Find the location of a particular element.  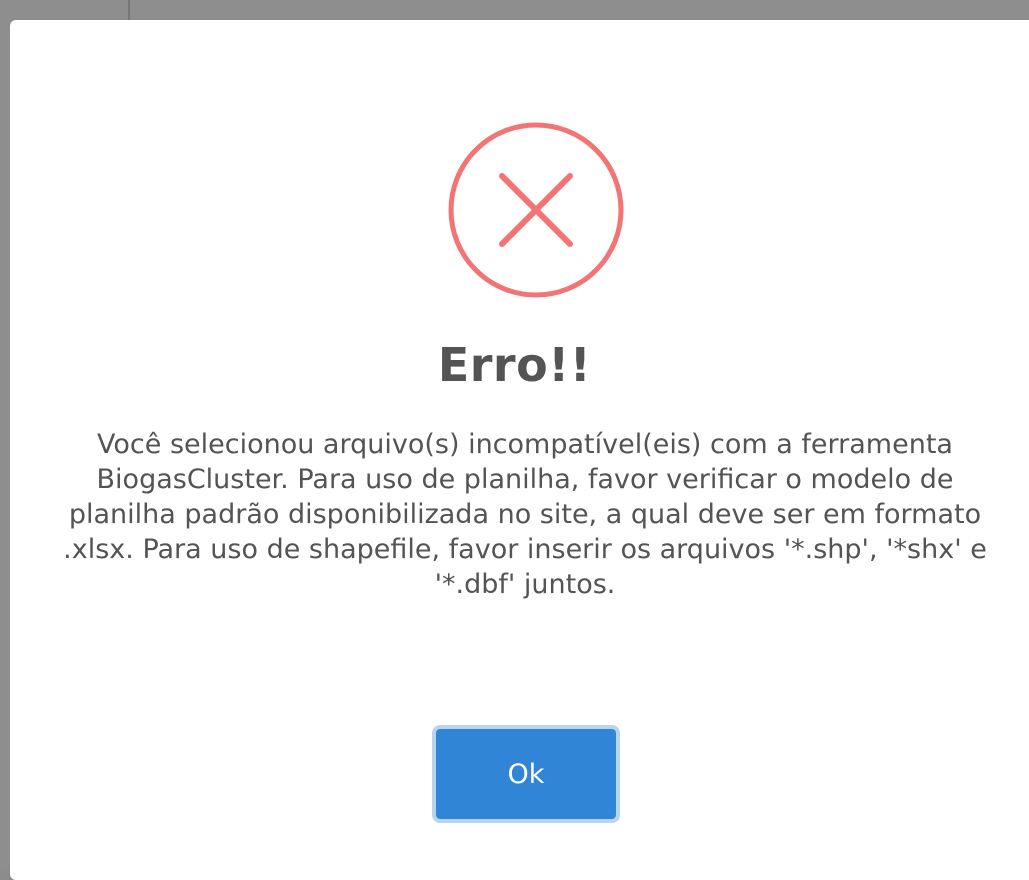

background-divider is located at coordinates (129, 10).